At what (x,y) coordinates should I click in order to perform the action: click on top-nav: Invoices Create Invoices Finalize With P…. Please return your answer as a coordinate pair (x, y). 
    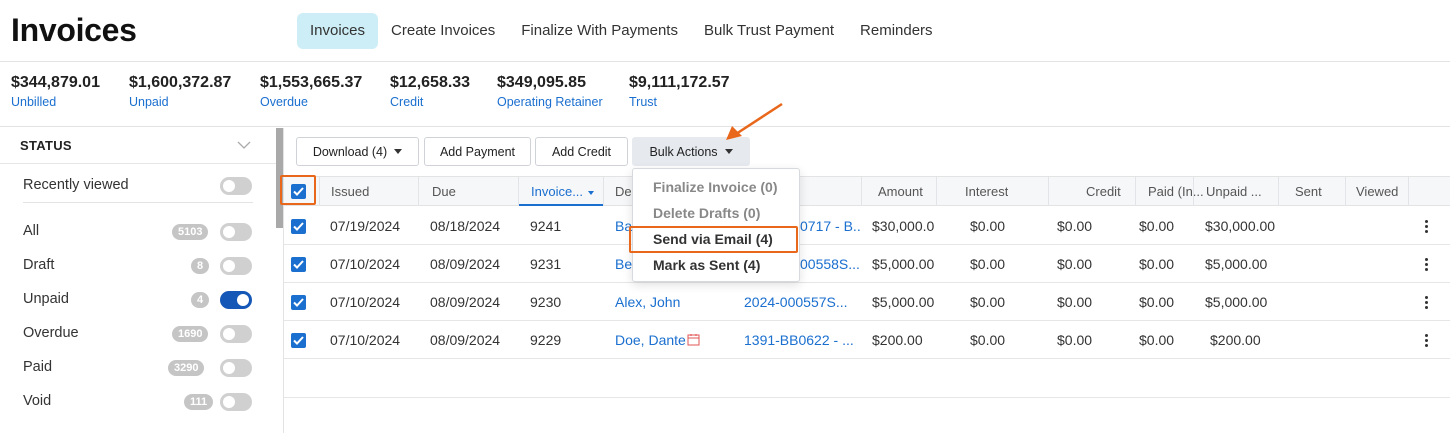
    Looking at the image, I should click on (621, 31).